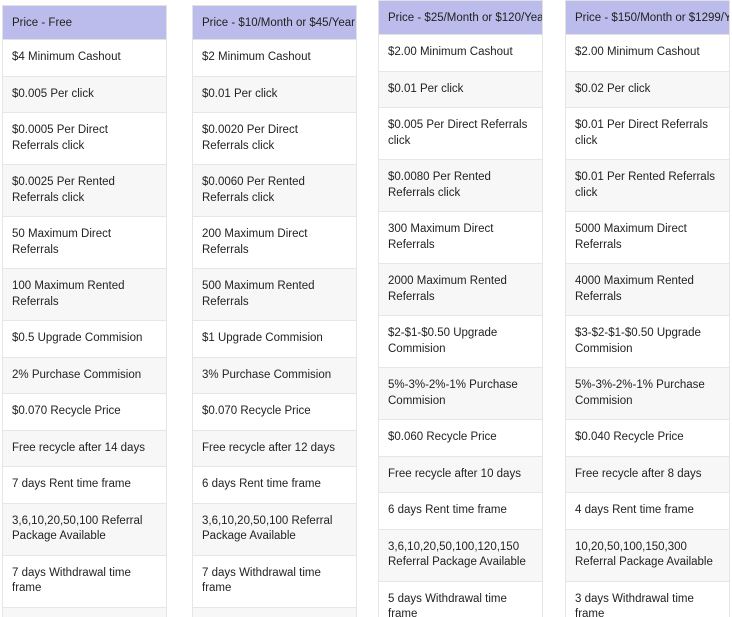 This screenshot has height=617, width=732. Describe the element at coordinates (71, 484) in the screenshot. I see `plan-feature-text: 7 days Rent time frame` at that location.